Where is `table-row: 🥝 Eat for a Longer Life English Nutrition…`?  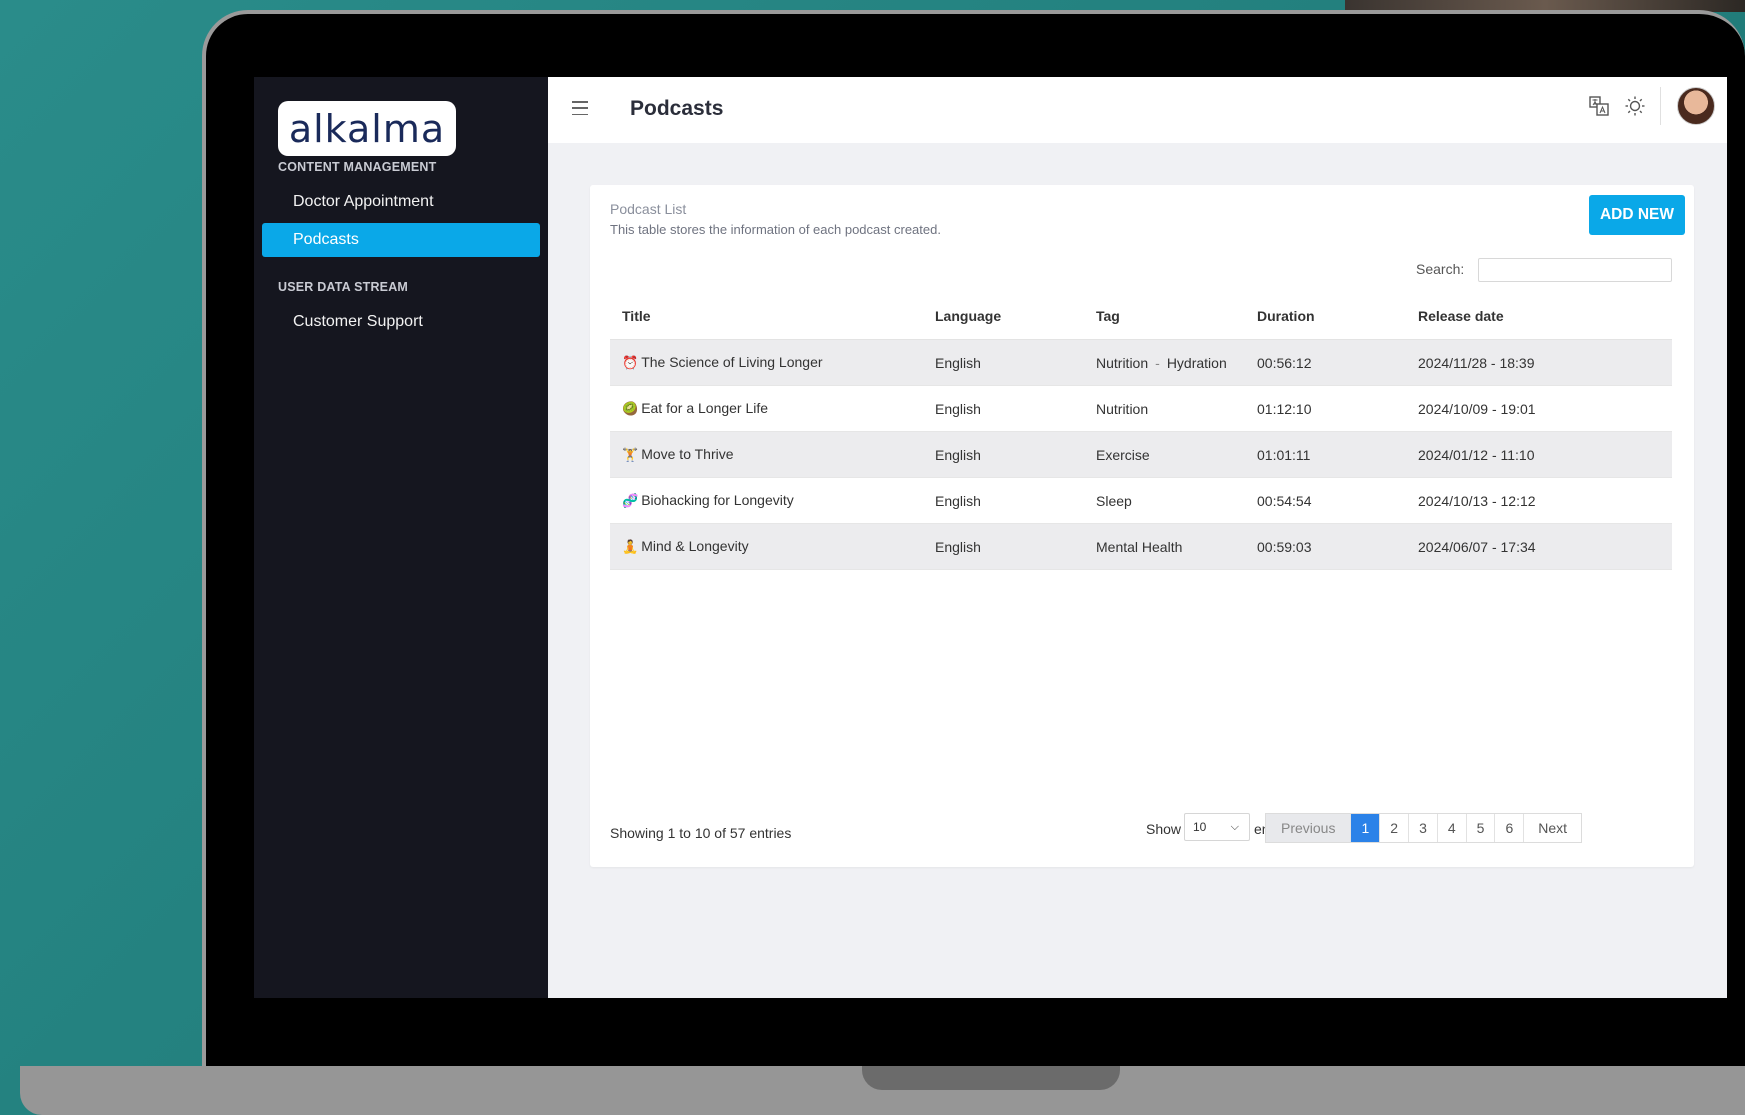
table-row: 🥝 Eat for a Longer Life English Nutrition… is located at coordinates (1141, 408).